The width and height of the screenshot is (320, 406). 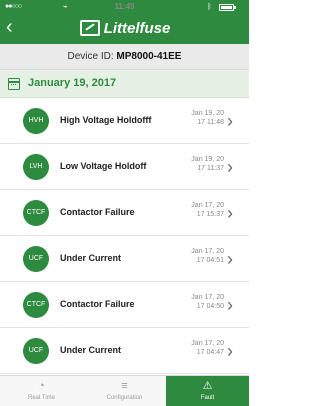 I want to click on gauge-icon: ◔, so click(x=41, y=386).